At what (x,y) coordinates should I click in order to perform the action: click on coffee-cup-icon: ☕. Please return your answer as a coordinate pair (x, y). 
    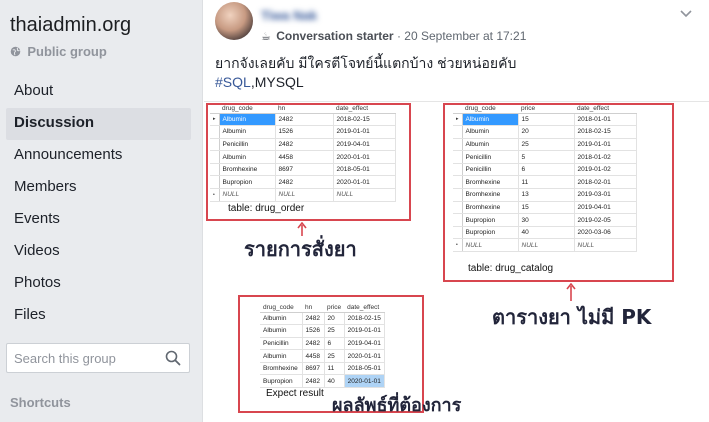
    Looking at the image, I should click on (266, 37).